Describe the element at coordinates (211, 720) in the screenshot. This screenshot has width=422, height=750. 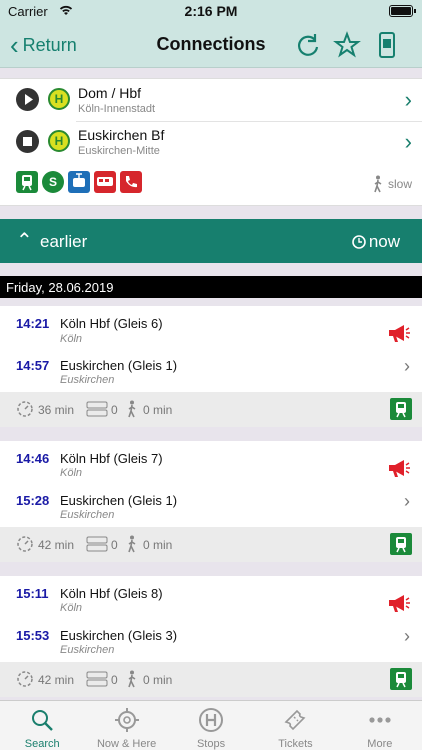
I see `stop-icon` at that location.